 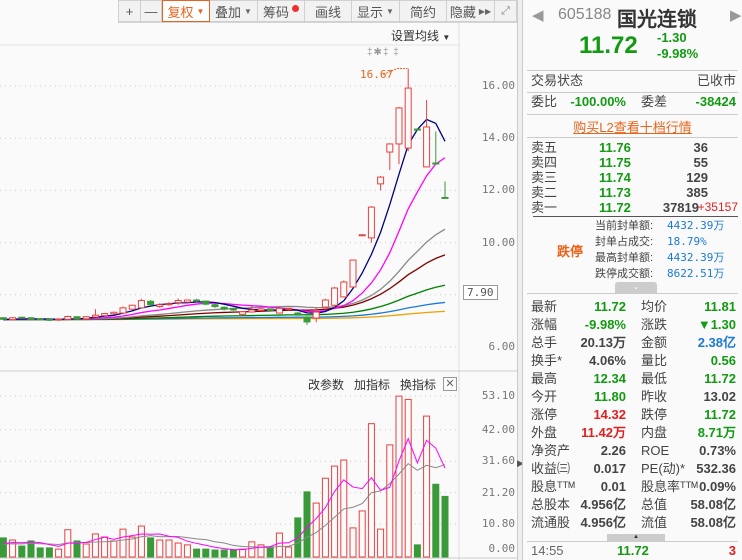 What do you see at coordinates (713, 504) in the screenshot?
I see `stat-value: 58.08亿` at bounding box center [713, 504].